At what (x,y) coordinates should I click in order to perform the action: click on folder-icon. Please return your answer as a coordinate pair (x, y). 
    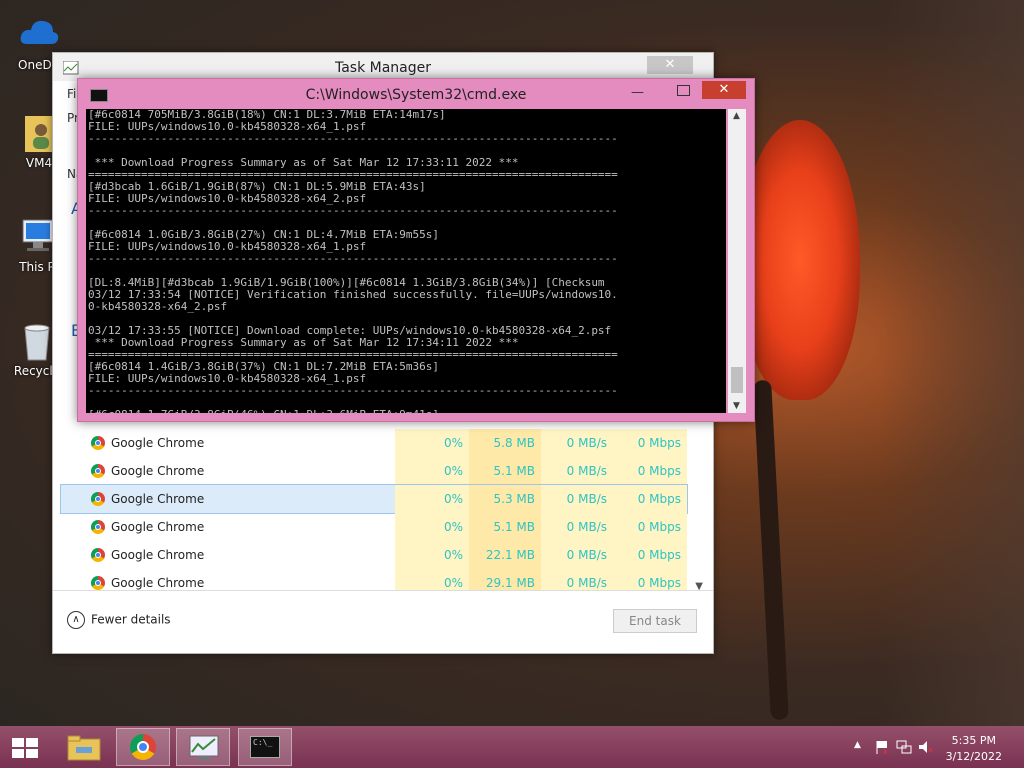
    Looking at the image, I should click on (84, 748).